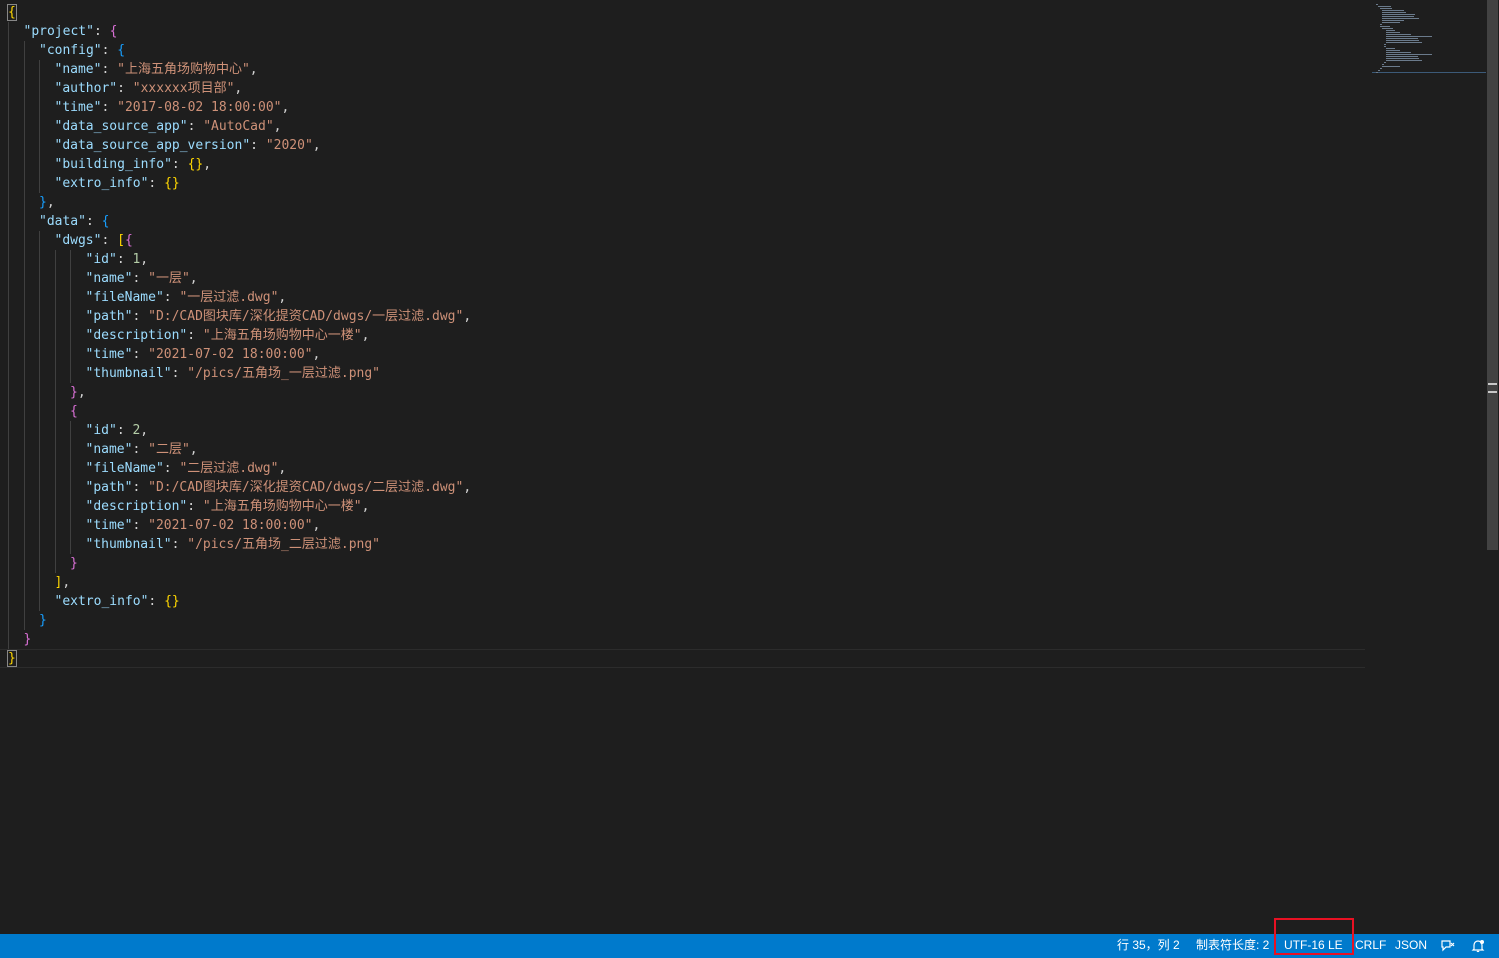 The height and width of the screenshot is (958, 1499). What do you see at coordinates (1429, 36) in the screenshot?
I see `minimap` at bounding box center [1429, 36].